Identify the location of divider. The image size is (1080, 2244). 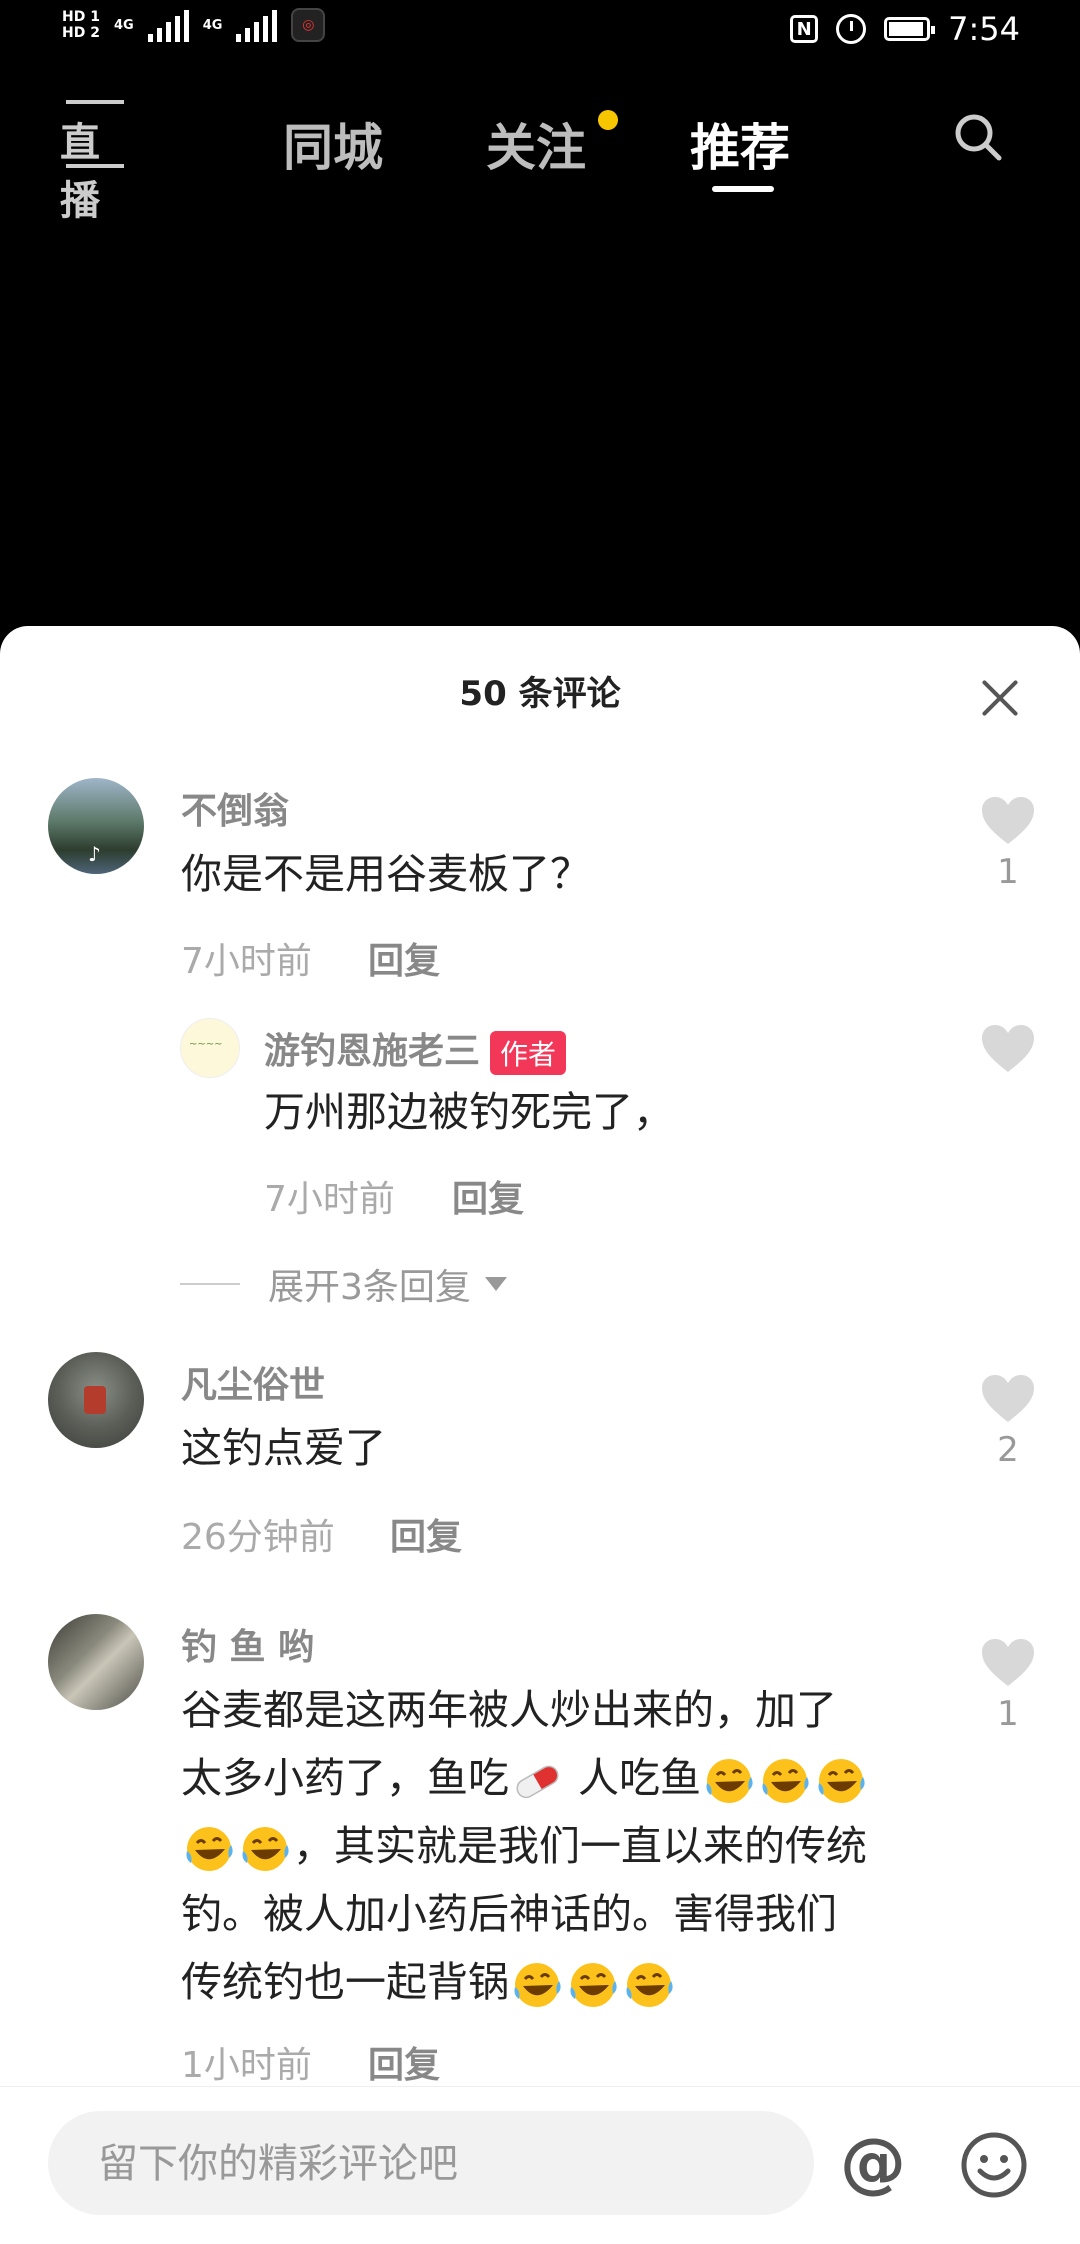
(210, 1284).